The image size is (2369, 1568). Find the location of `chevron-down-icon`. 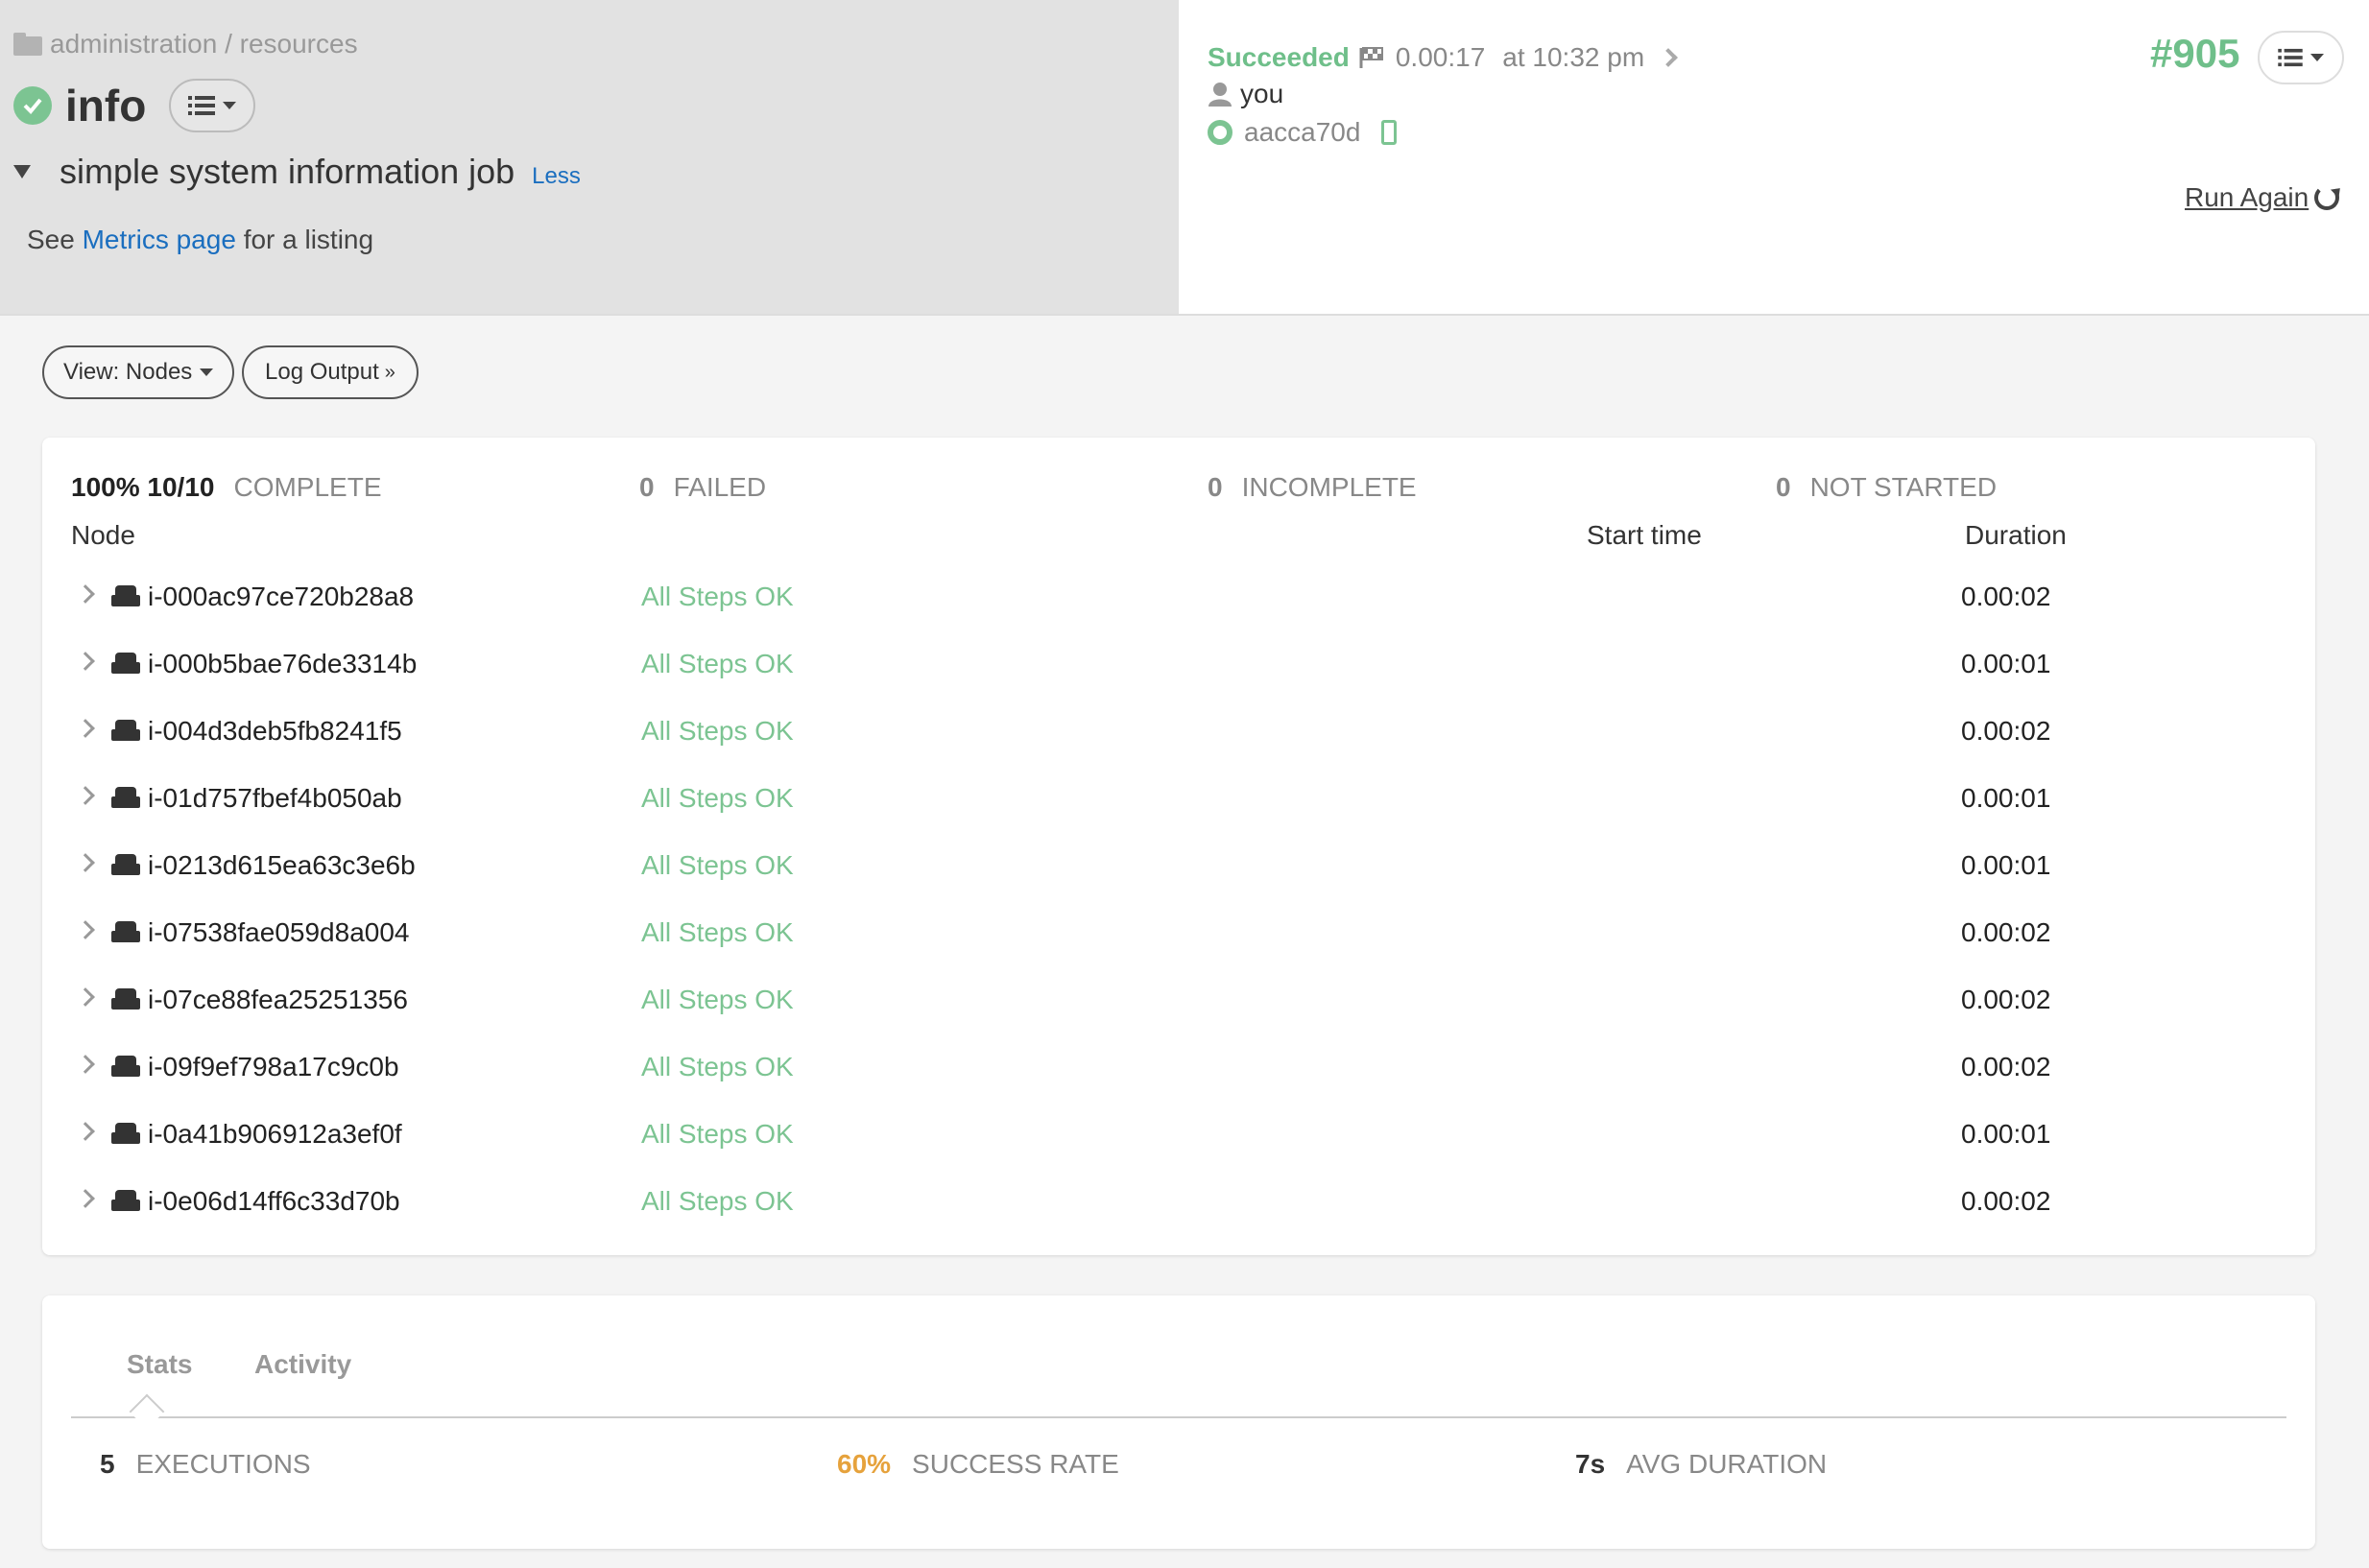

chevron-down-icon is located at coordinates (2317, 57).